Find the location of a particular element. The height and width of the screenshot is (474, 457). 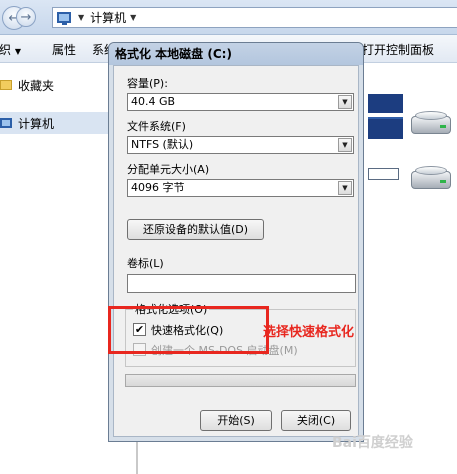

forward-arrow-icon: → is located at coordinates (26, 17).